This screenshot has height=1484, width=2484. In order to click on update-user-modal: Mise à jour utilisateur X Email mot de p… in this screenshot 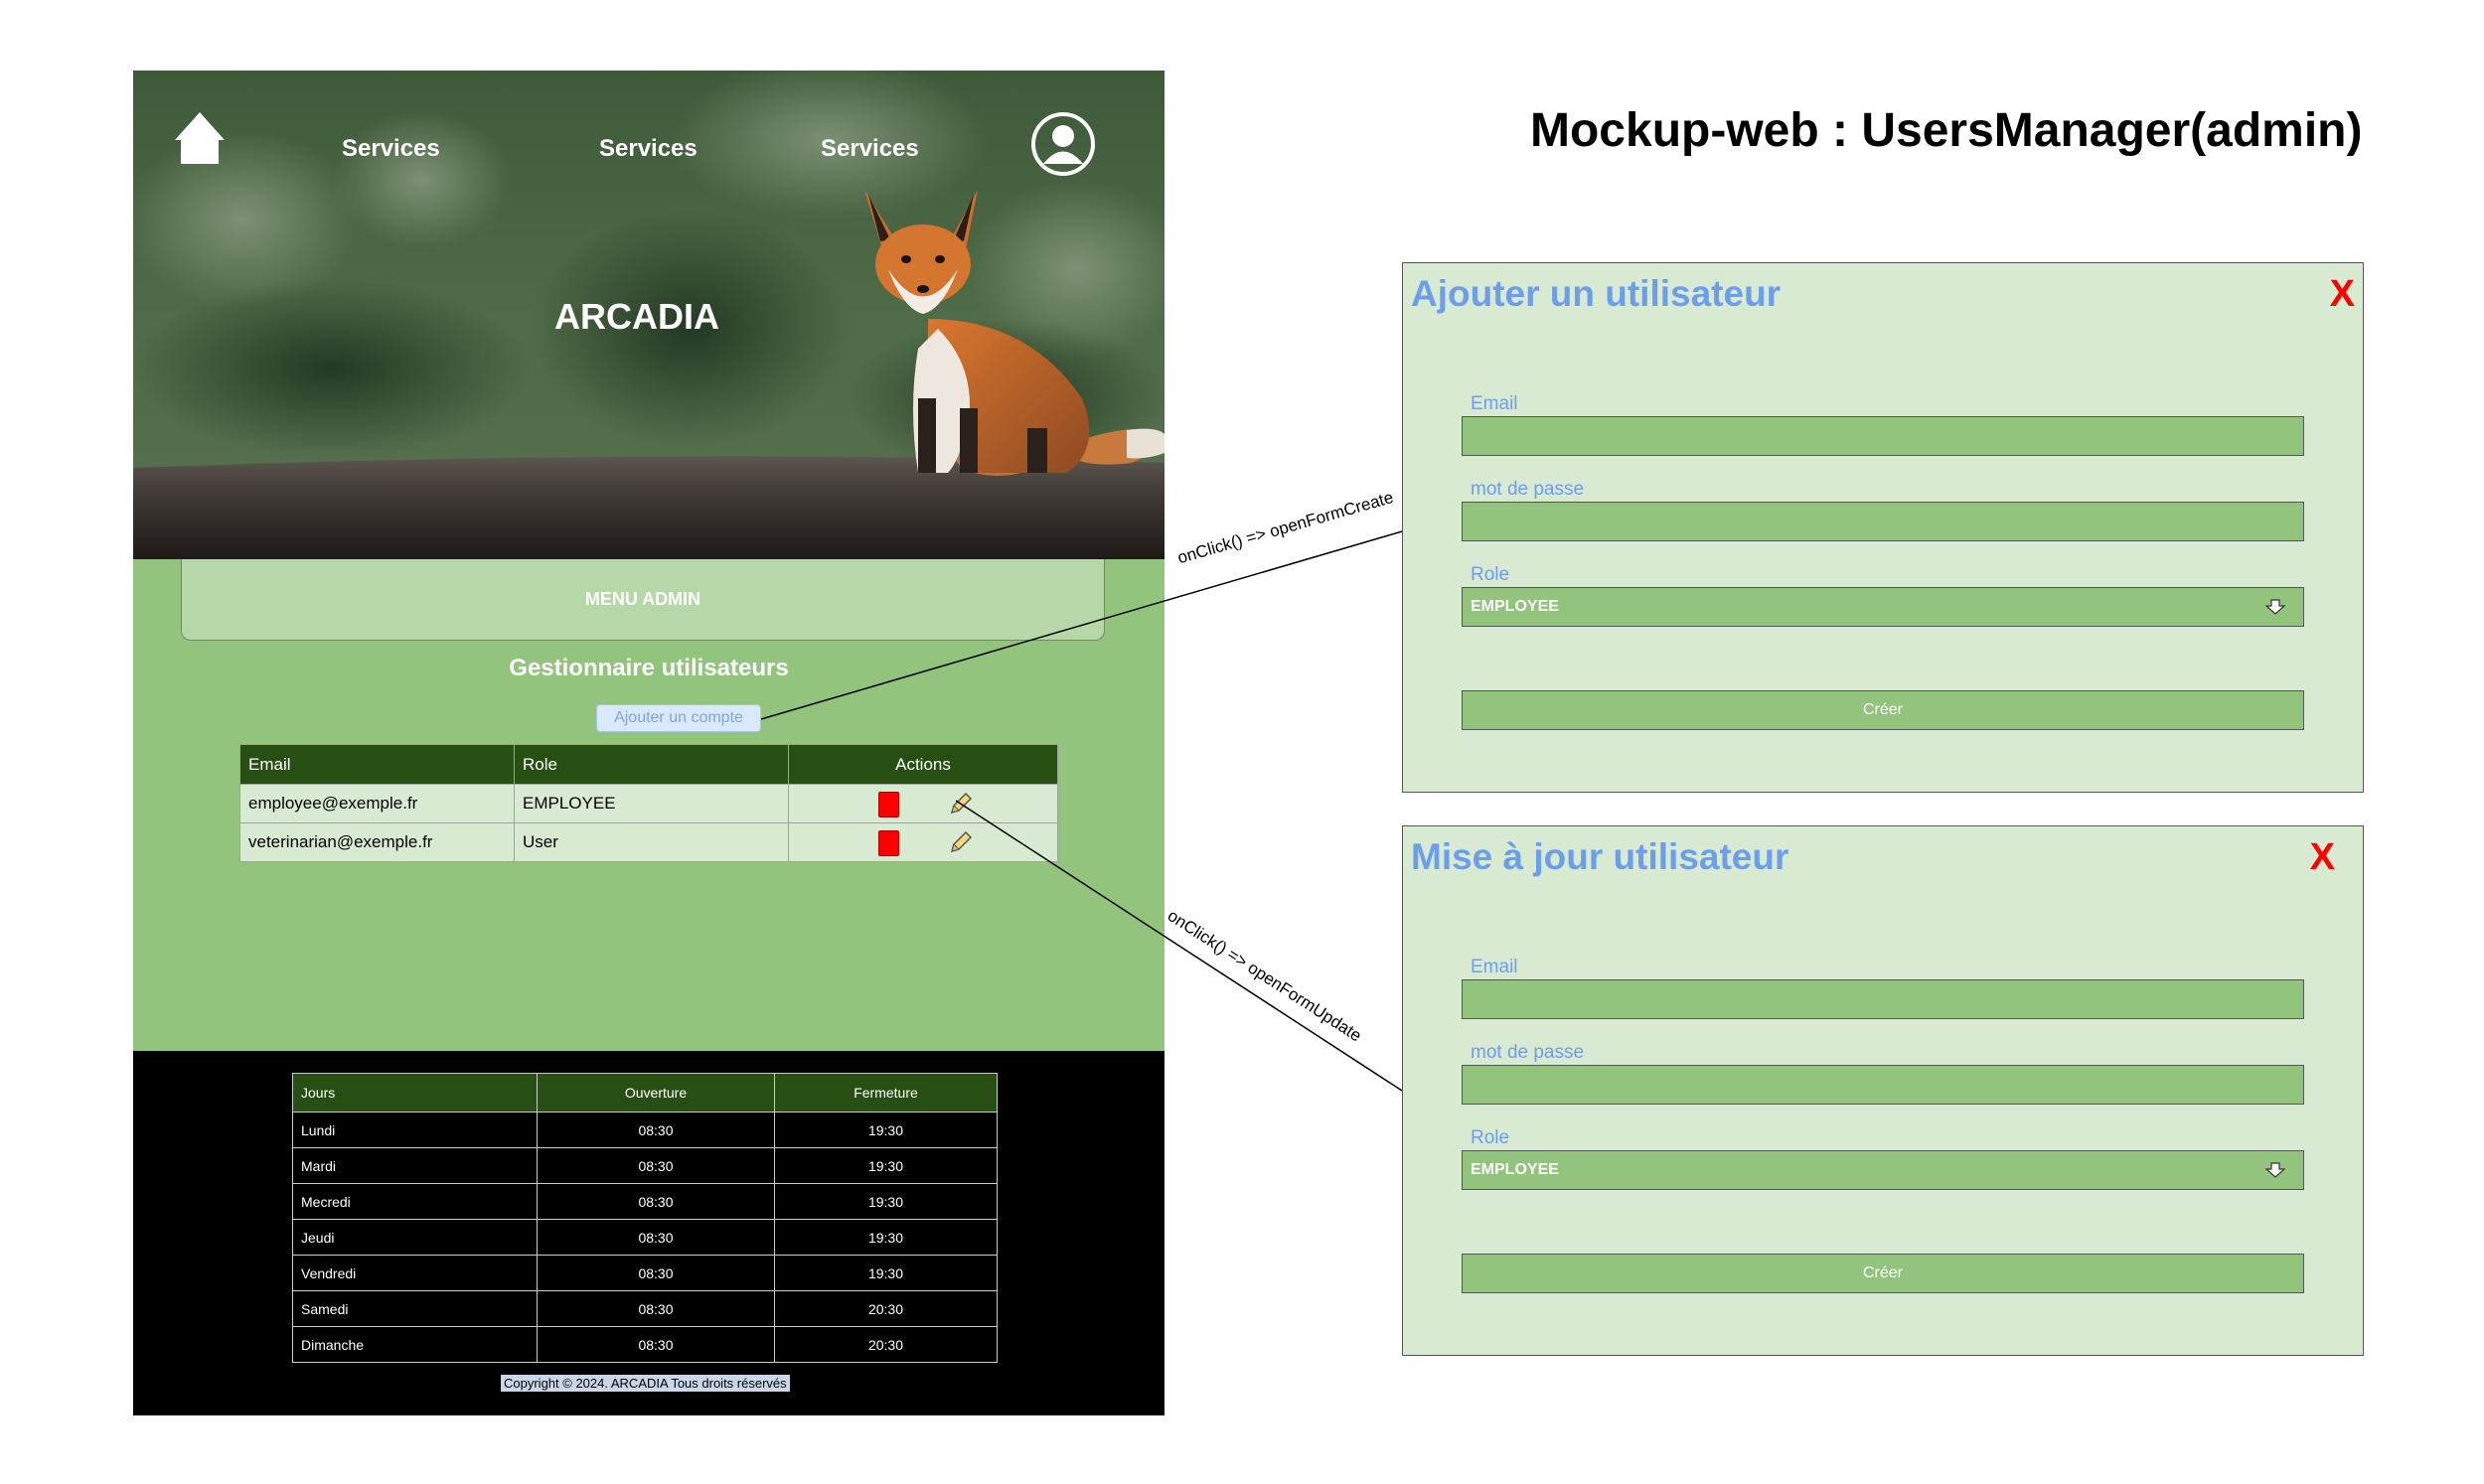, I will do `click(1883, 1090)`.